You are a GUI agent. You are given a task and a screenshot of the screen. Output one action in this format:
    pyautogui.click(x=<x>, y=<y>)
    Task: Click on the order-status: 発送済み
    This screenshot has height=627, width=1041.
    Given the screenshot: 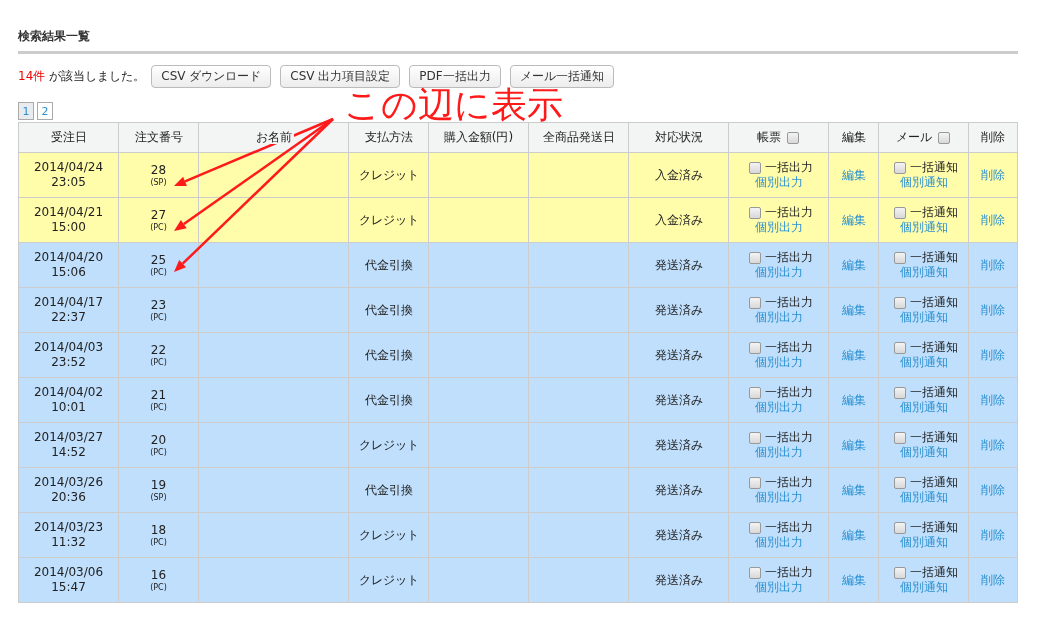 What is the action you would take?
    pyautogui.click(x=678, y=354)
    